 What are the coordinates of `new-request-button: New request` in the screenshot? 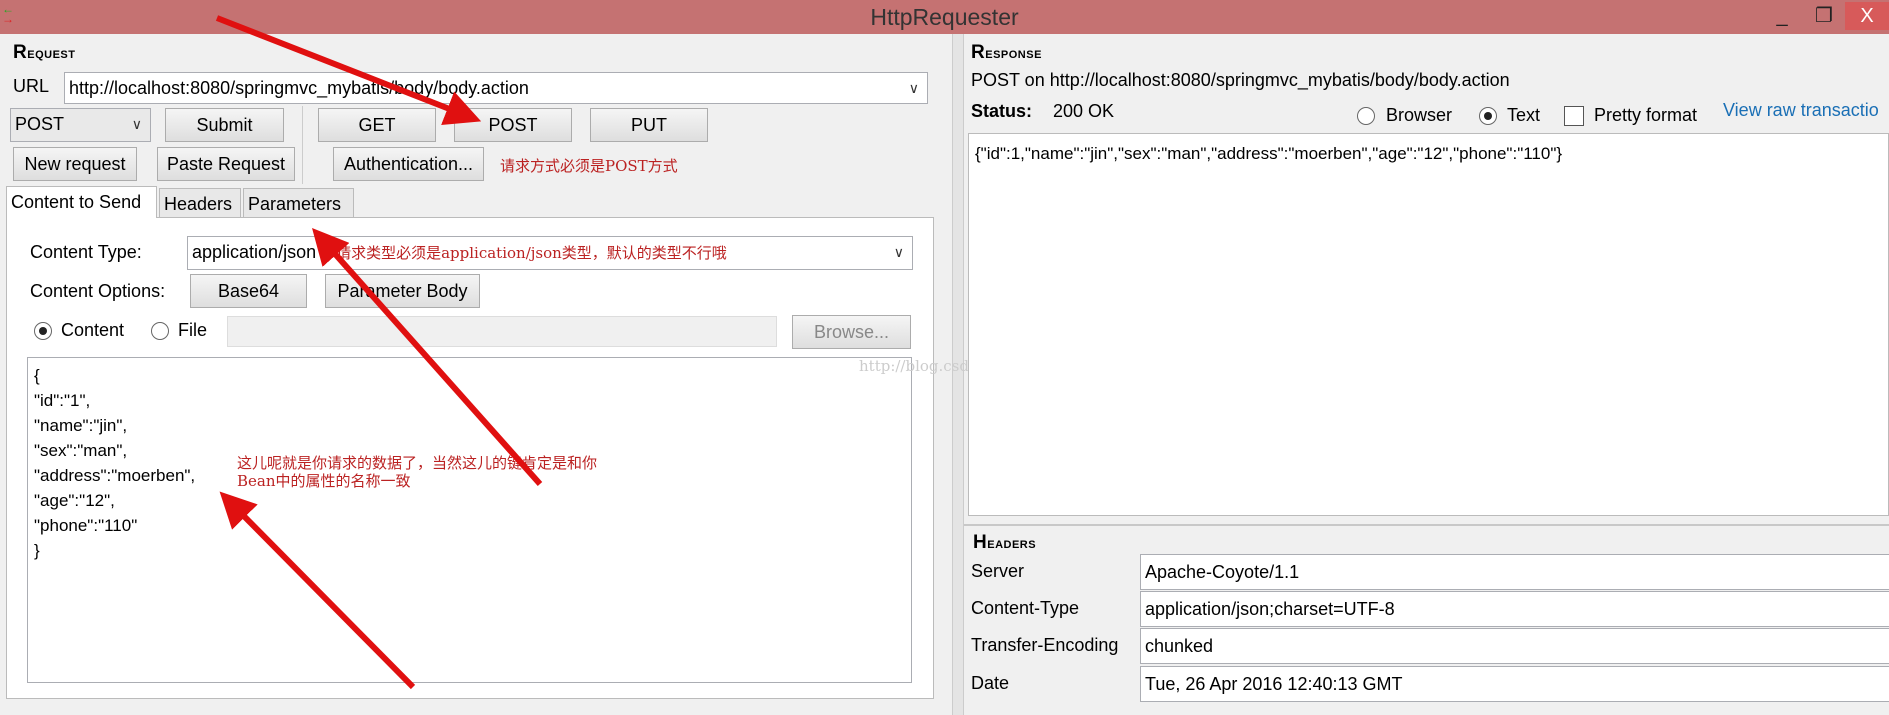 It's located at (75, 164).